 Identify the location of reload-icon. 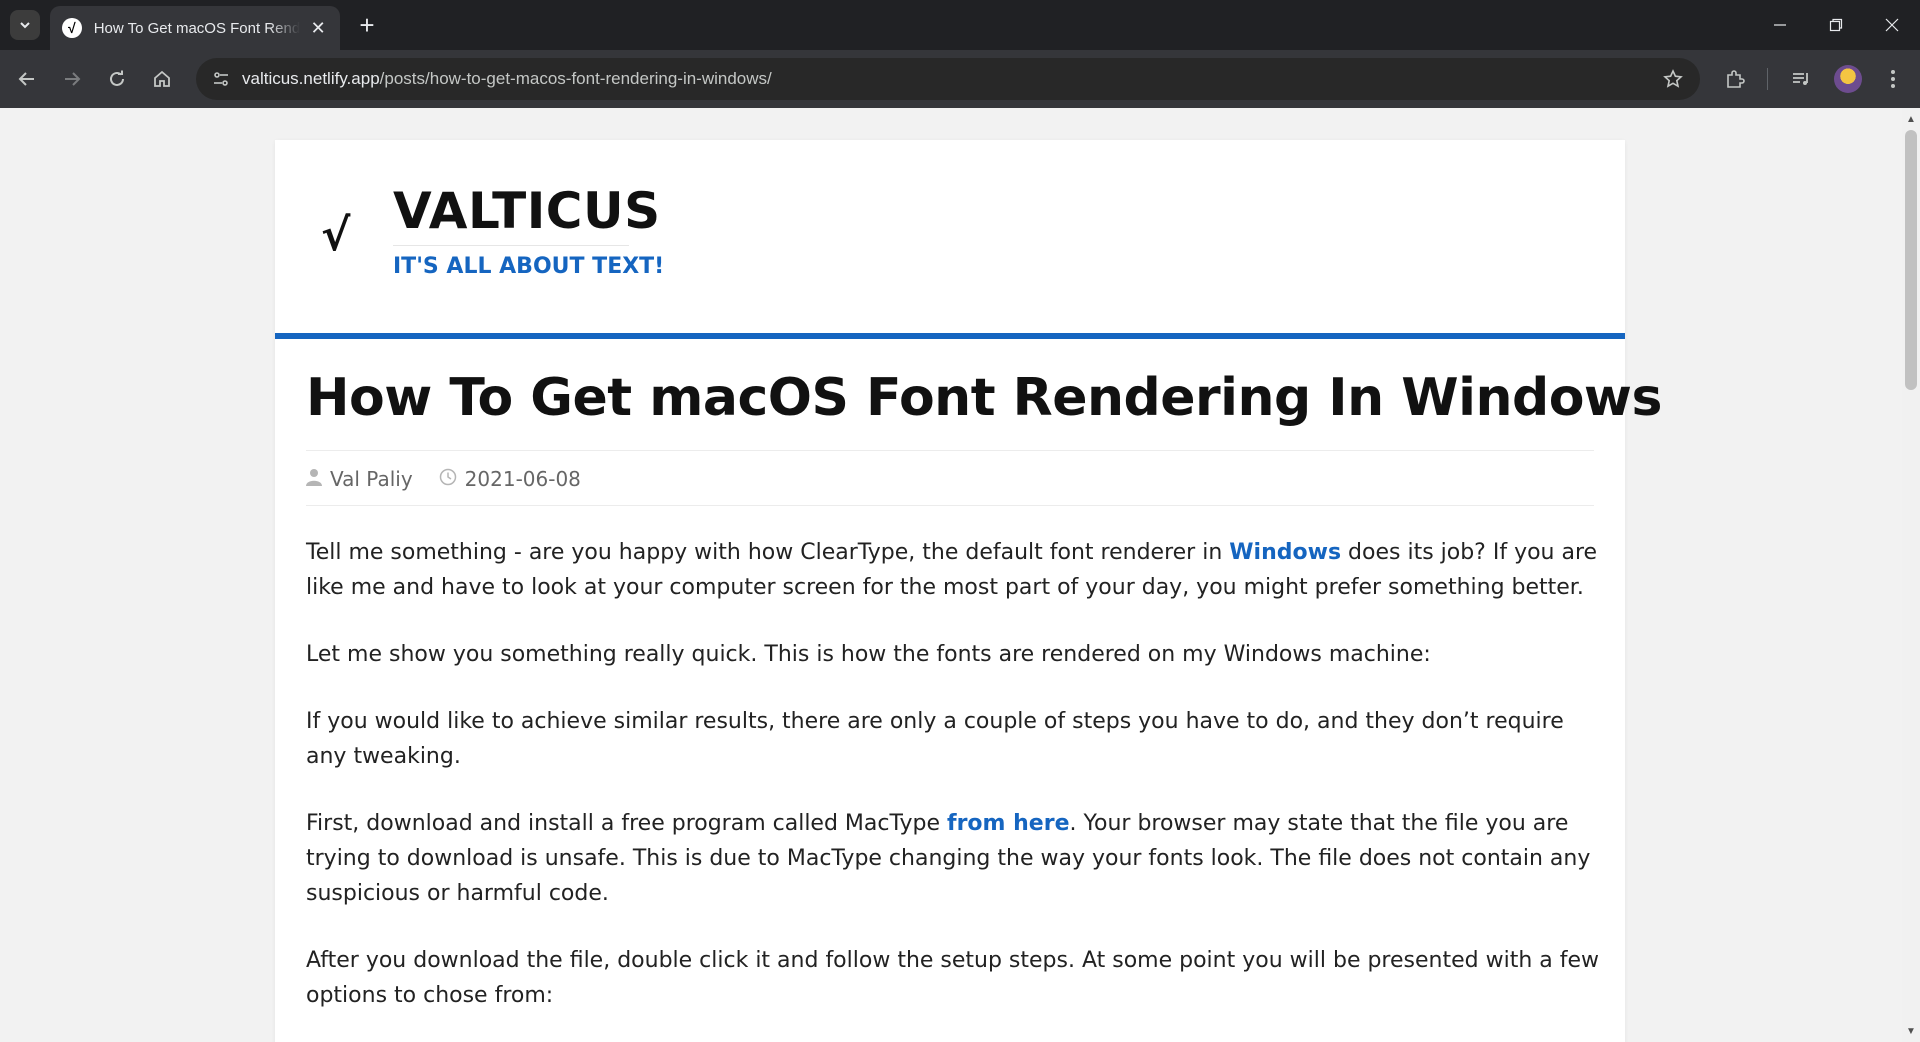
(117, 78).